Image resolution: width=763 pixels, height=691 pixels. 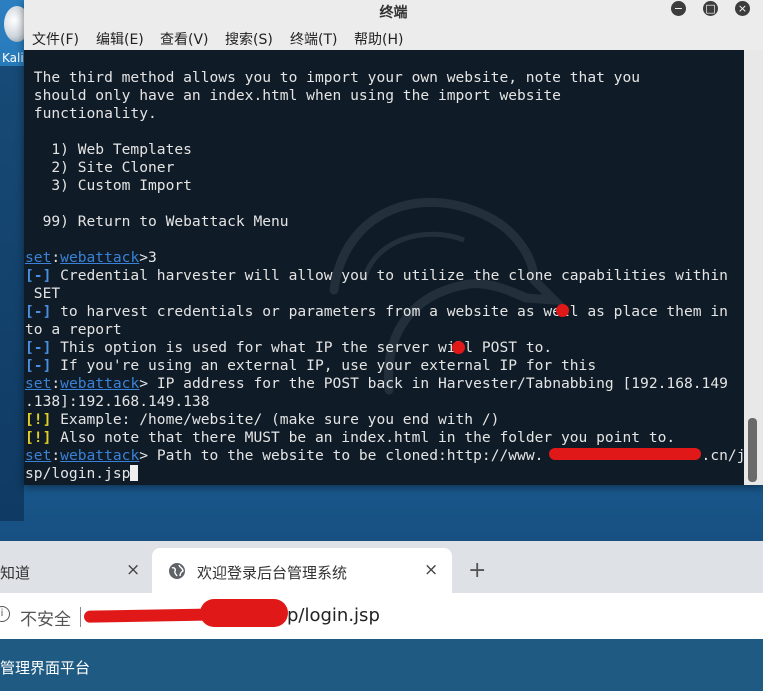 What do you see at coordinates (117, 401) in the screenshot?
I see `output-line: .138]:192.168.149.138` at bounding box center [117, 401].